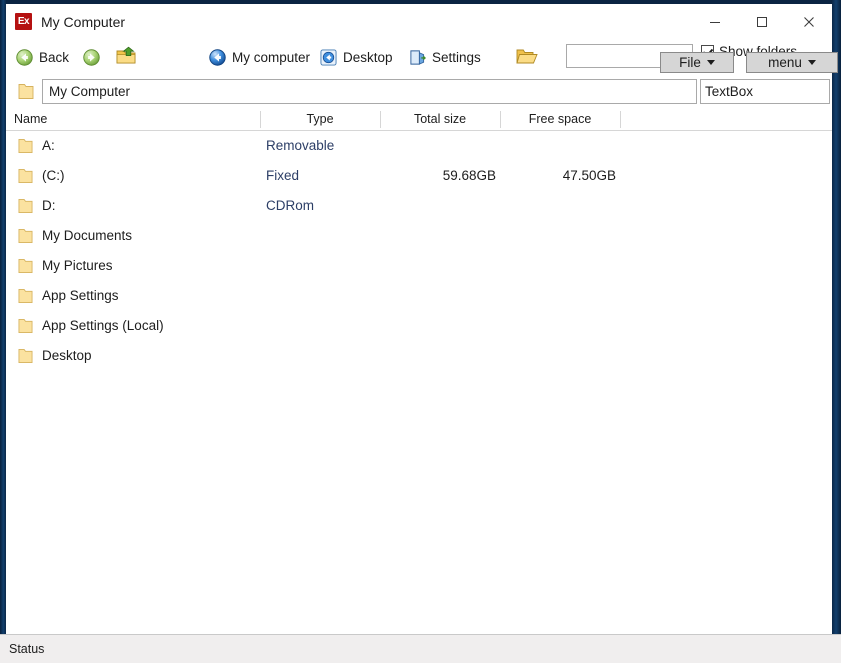 The image size is (841, 663). What do you see at coordinates (49, 205) in the screenshot?
I see `cell-name: D:` at bounding box center [49, 205].